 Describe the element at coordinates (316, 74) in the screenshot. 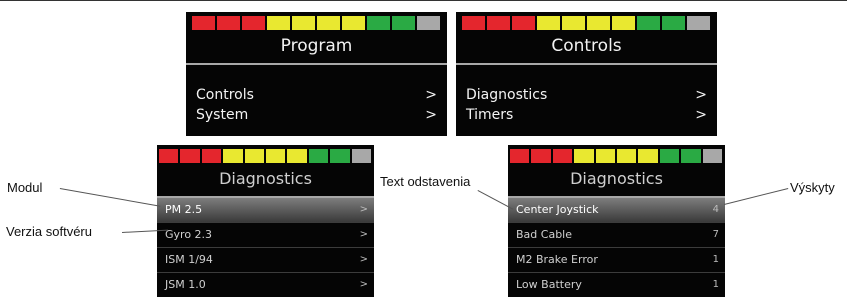

I see `program-screen: Program Controls > System >` at that location.